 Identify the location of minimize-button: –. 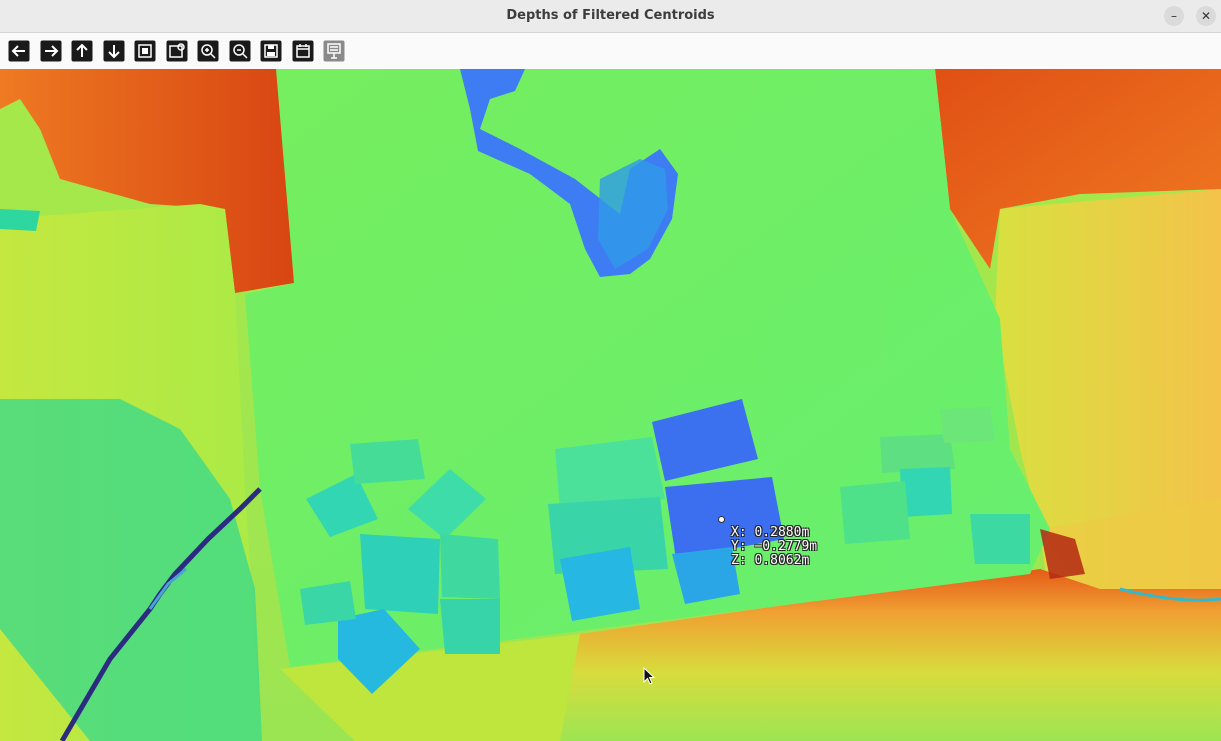
(1174, 16).